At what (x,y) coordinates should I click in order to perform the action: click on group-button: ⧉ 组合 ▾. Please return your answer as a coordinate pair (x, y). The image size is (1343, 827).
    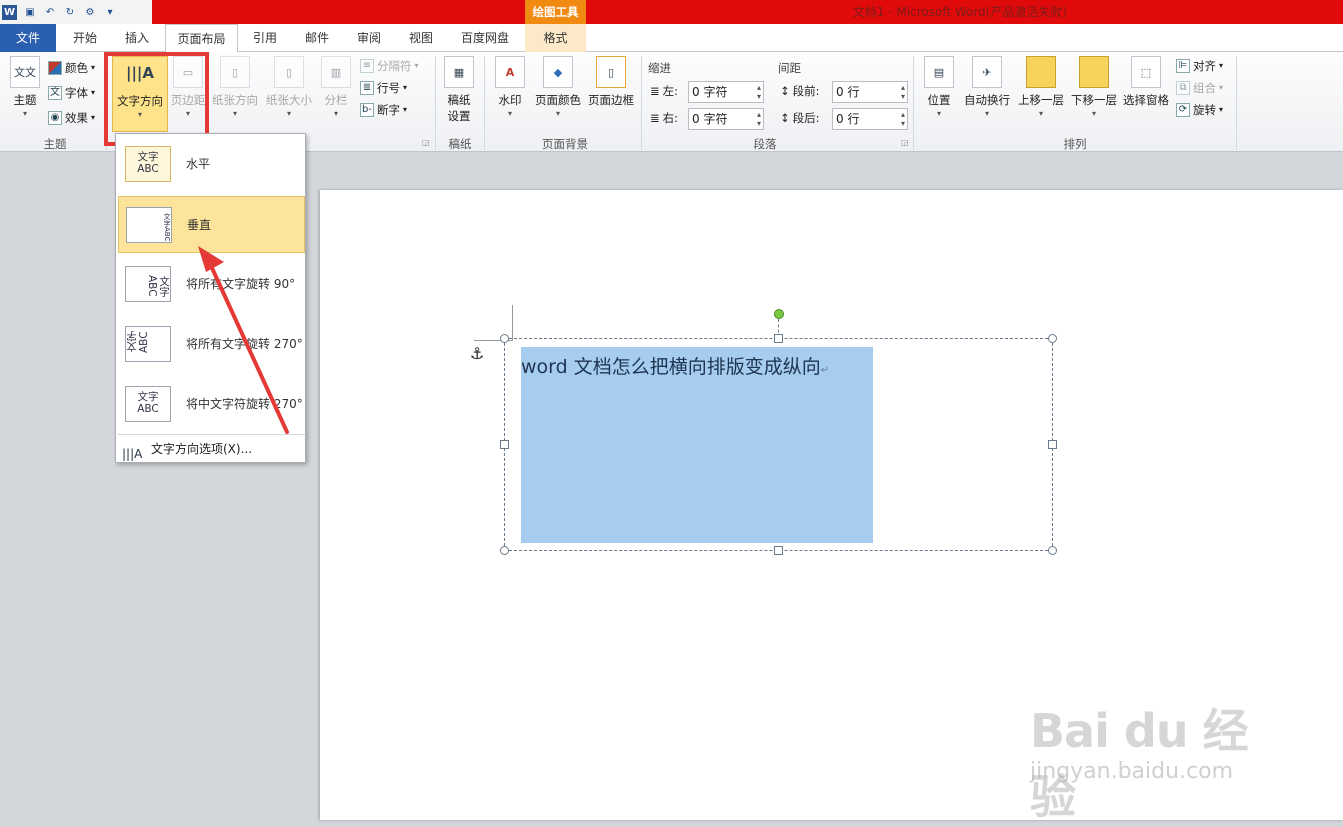
    Looking at the image, I should click on (1199, 88).